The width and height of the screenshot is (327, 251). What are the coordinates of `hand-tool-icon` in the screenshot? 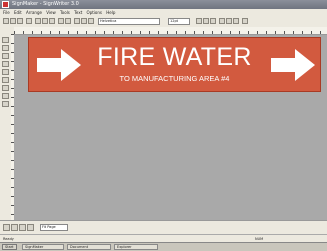 It's located at (5, 104).